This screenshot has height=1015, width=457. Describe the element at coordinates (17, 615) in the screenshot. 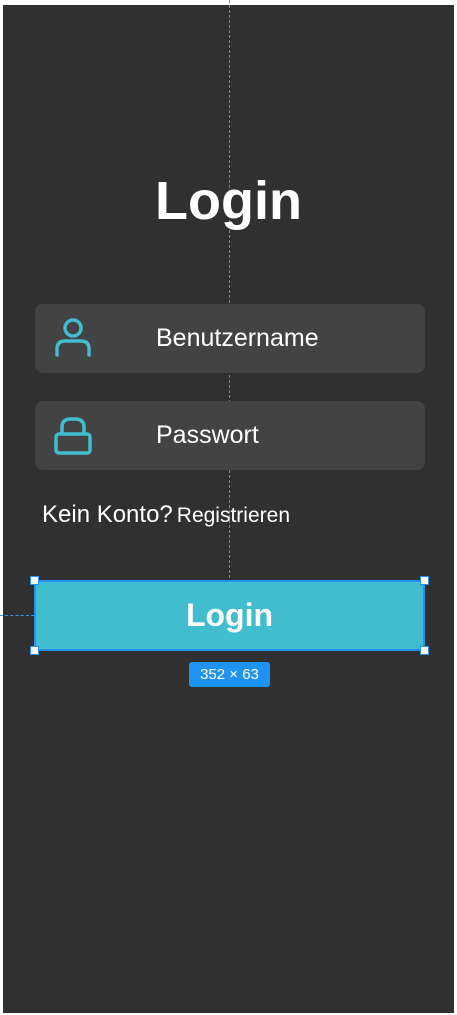

I see `horizontal-guide` at that location.